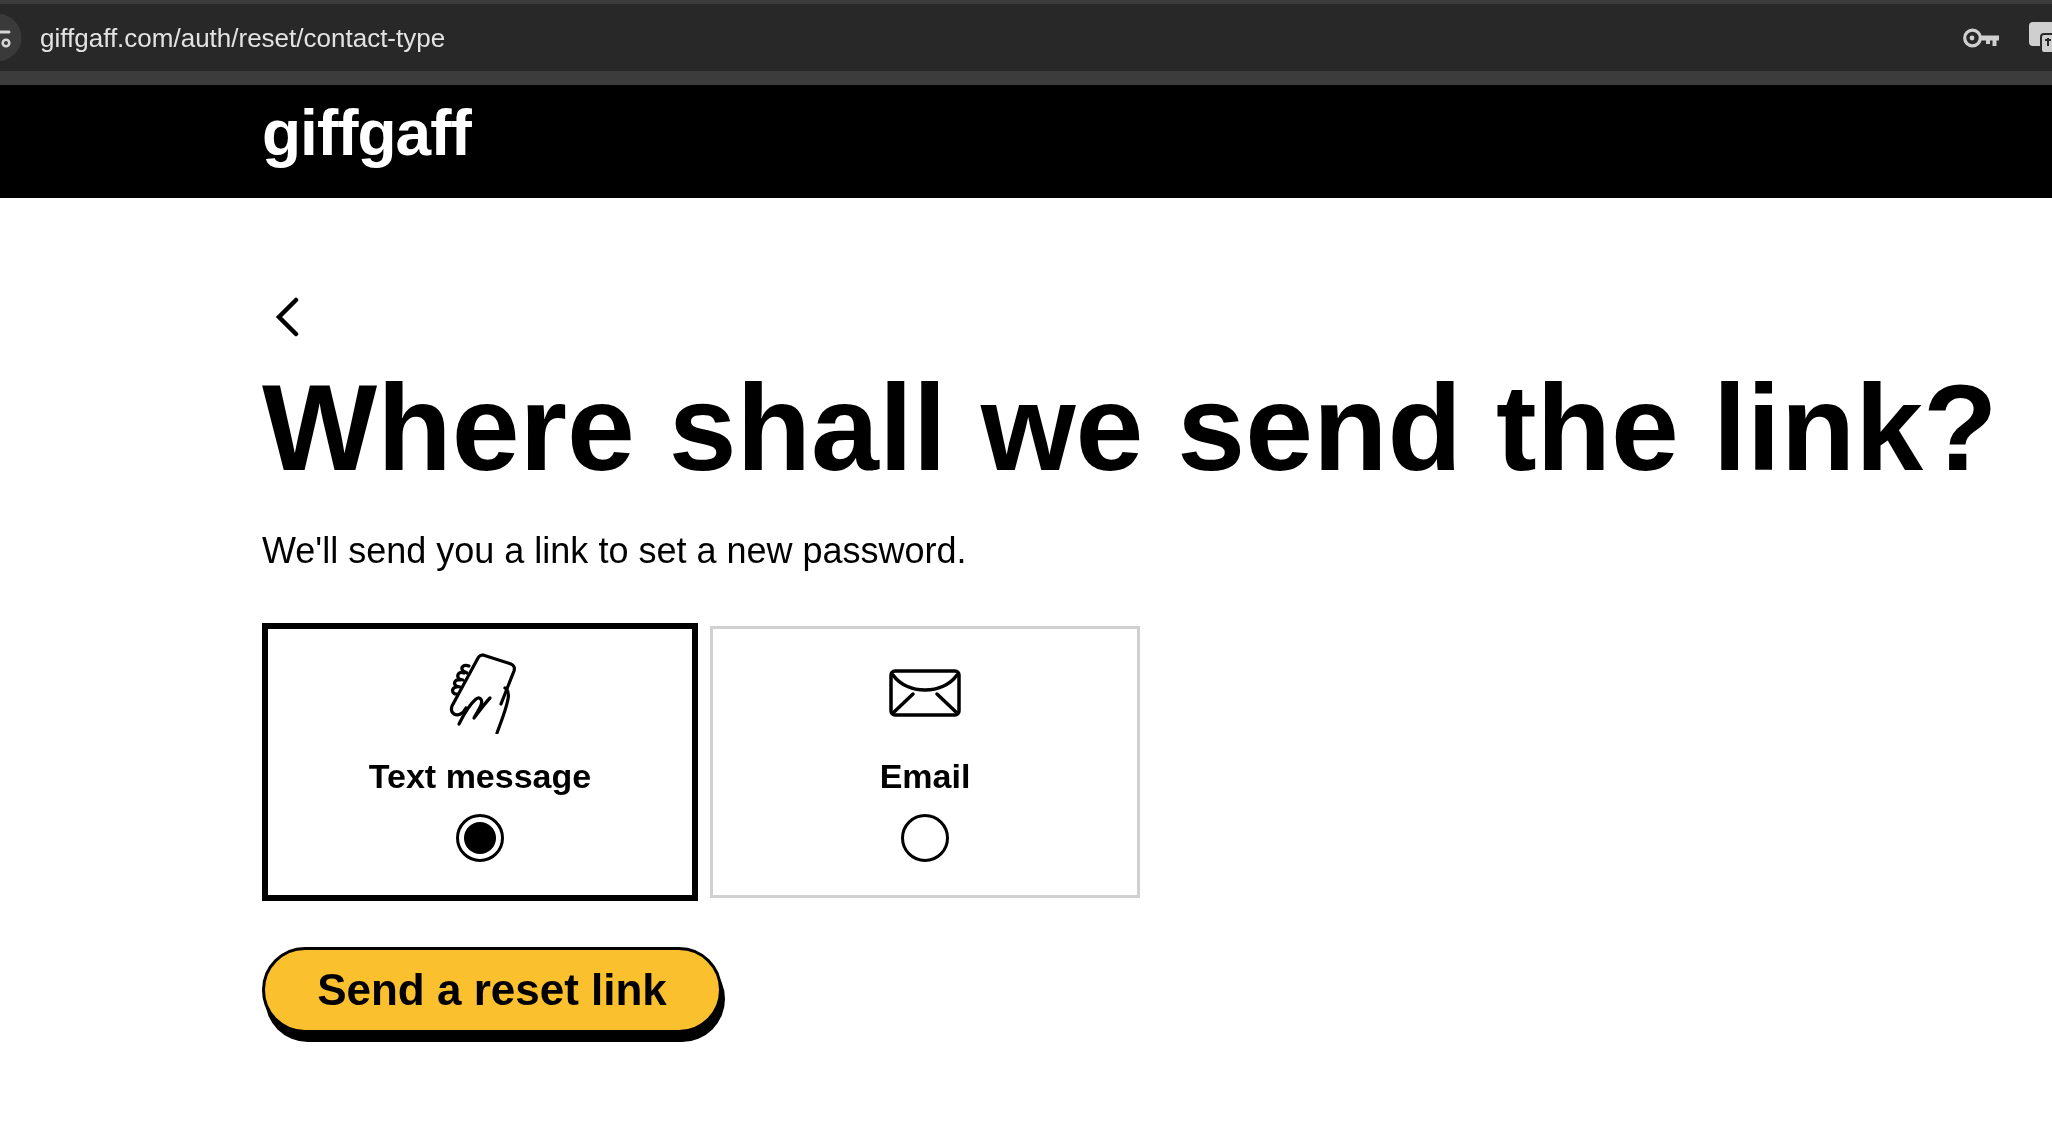 The height and width of the screenshot is (1146, 2052). What do you see at coordinates (925, 776) in the screenshot?
I see `option-label: Email` at bounding box center [925, 776].